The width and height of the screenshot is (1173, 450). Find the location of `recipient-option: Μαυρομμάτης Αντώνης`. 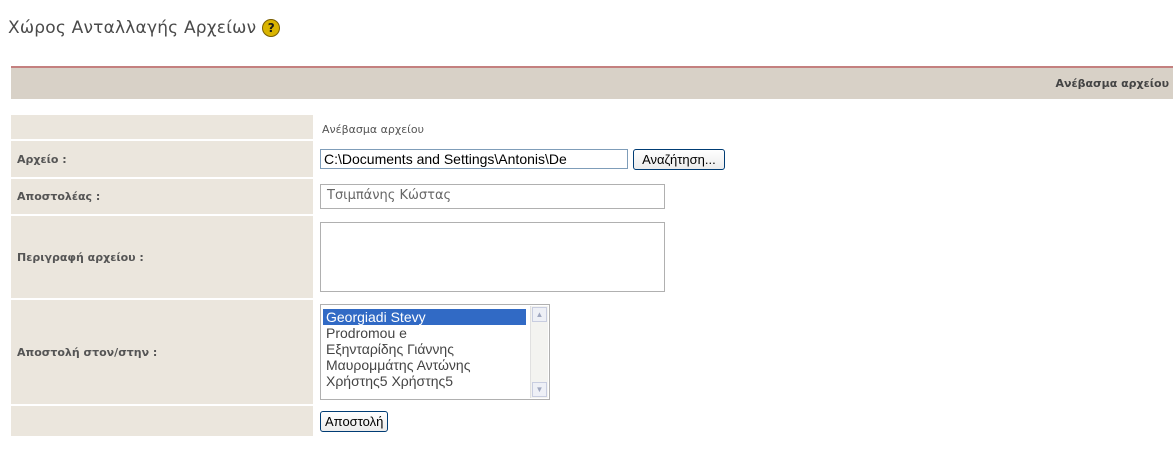

recipient-option: Μαυρομμάτης Αντώνης is located at coordinates (424, 365).